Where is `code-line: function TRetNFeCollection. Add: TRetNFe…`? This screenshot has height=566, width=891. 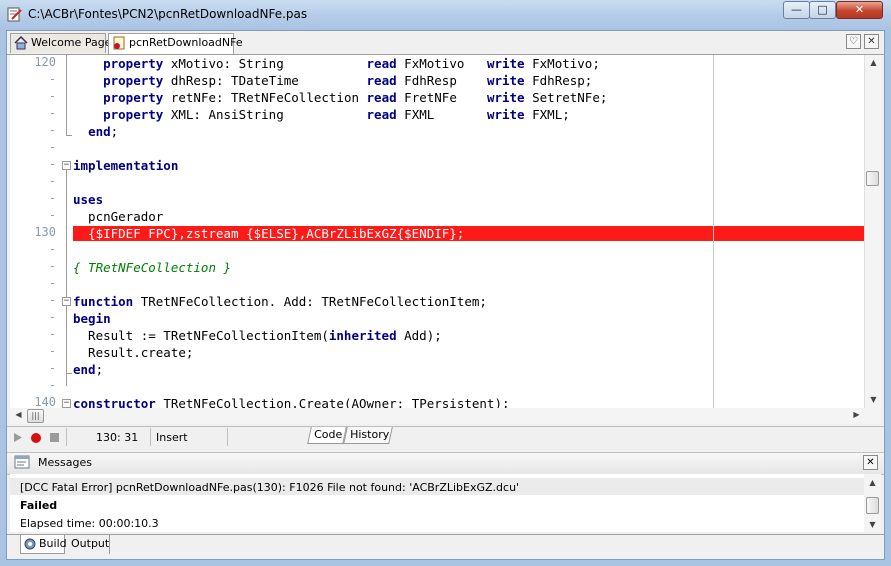 code-line: function TRetNFeCollection. Add: TRetNFe… is located at coordinates (280, 301).